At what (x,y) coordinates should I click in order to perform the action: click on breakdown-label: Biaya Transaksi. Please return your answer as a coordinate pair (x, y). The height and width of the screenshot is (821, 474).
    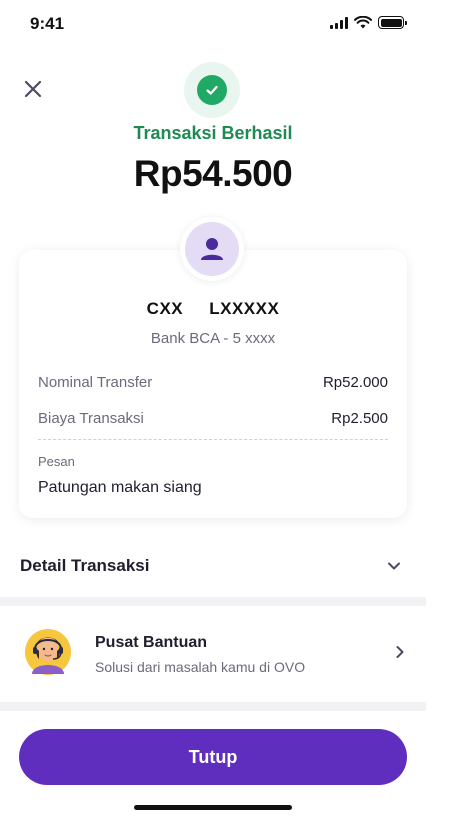
    Looking at the image, I should click on (91, 418).